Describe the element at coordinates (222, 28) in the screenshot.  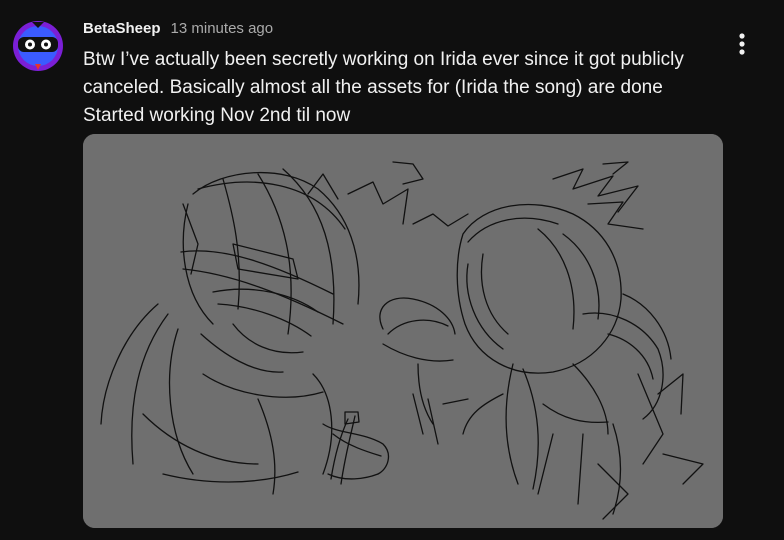
I see `comment-timestamp: 13 minutes ago` at that location.